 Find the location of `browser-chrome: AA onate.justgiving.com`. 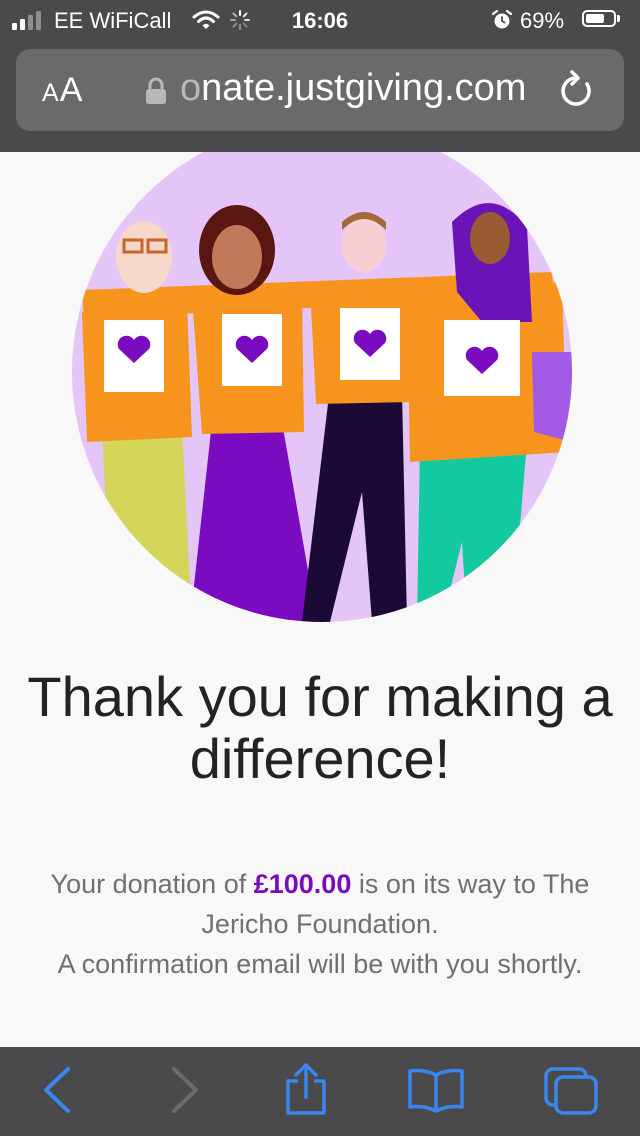

browser-chrome: AA onate.justgiving.com is located at coordinates (320, 96).